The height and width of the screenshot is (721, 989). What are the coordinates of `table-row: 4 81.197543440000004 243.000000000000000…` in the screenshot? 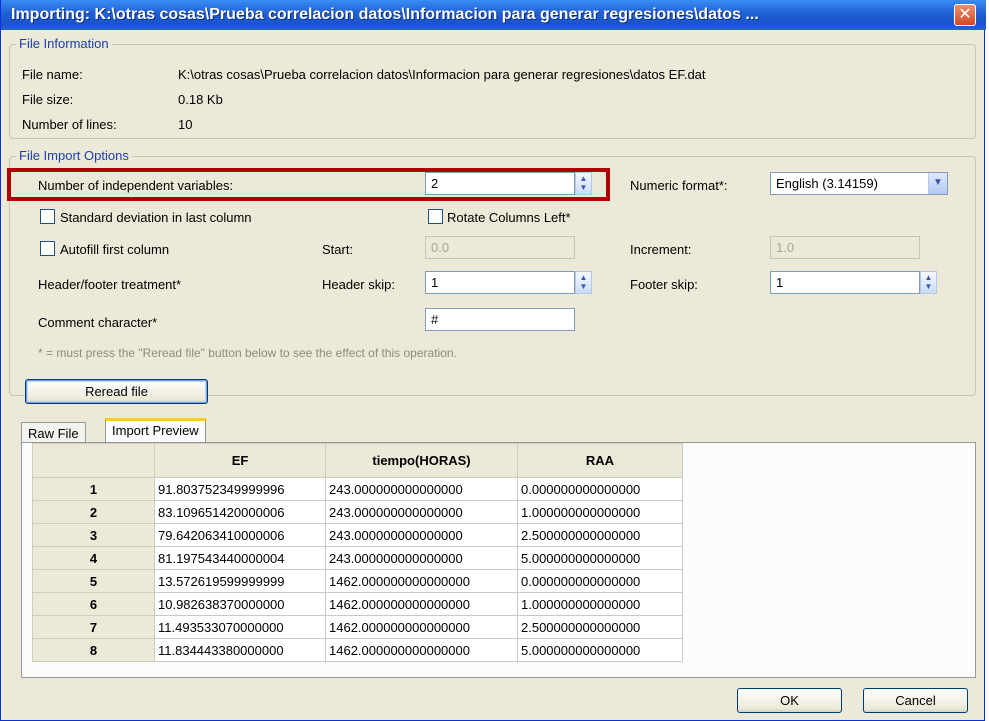 It's located at (357, 558).